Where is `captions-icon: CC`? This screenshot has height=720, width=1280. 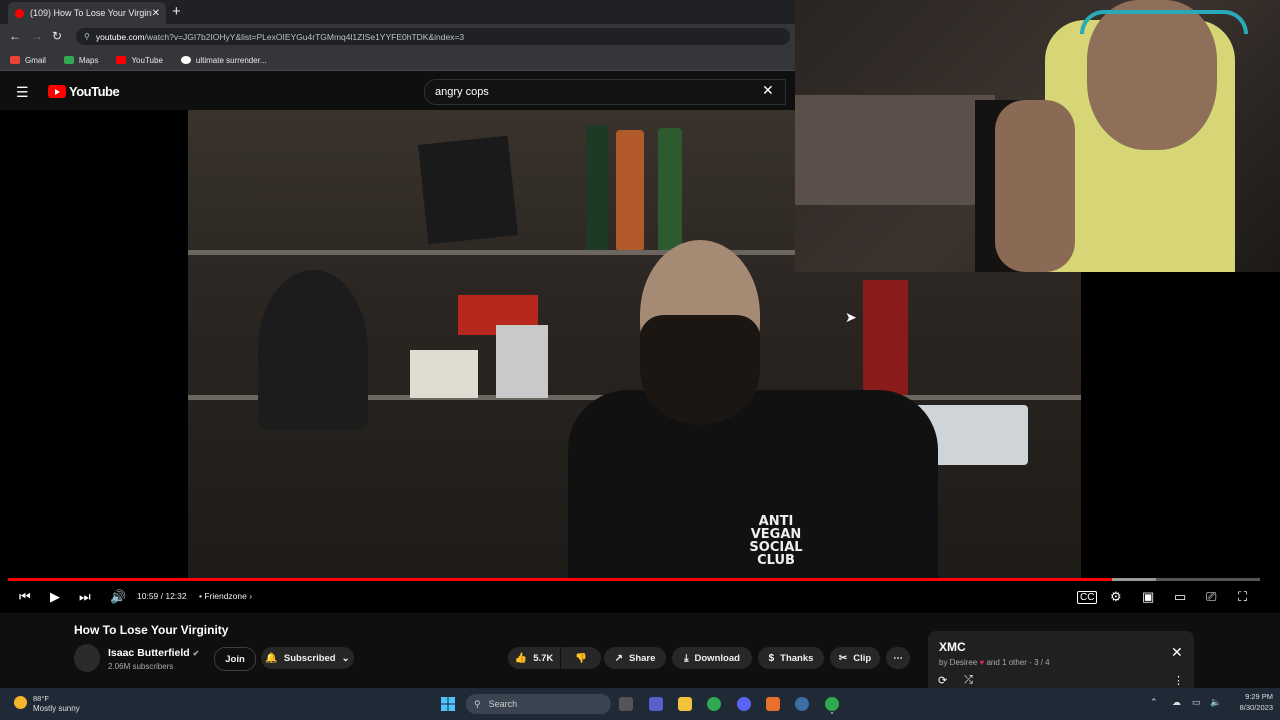
captions-icon: CC is located at coordinates (1087, 597).